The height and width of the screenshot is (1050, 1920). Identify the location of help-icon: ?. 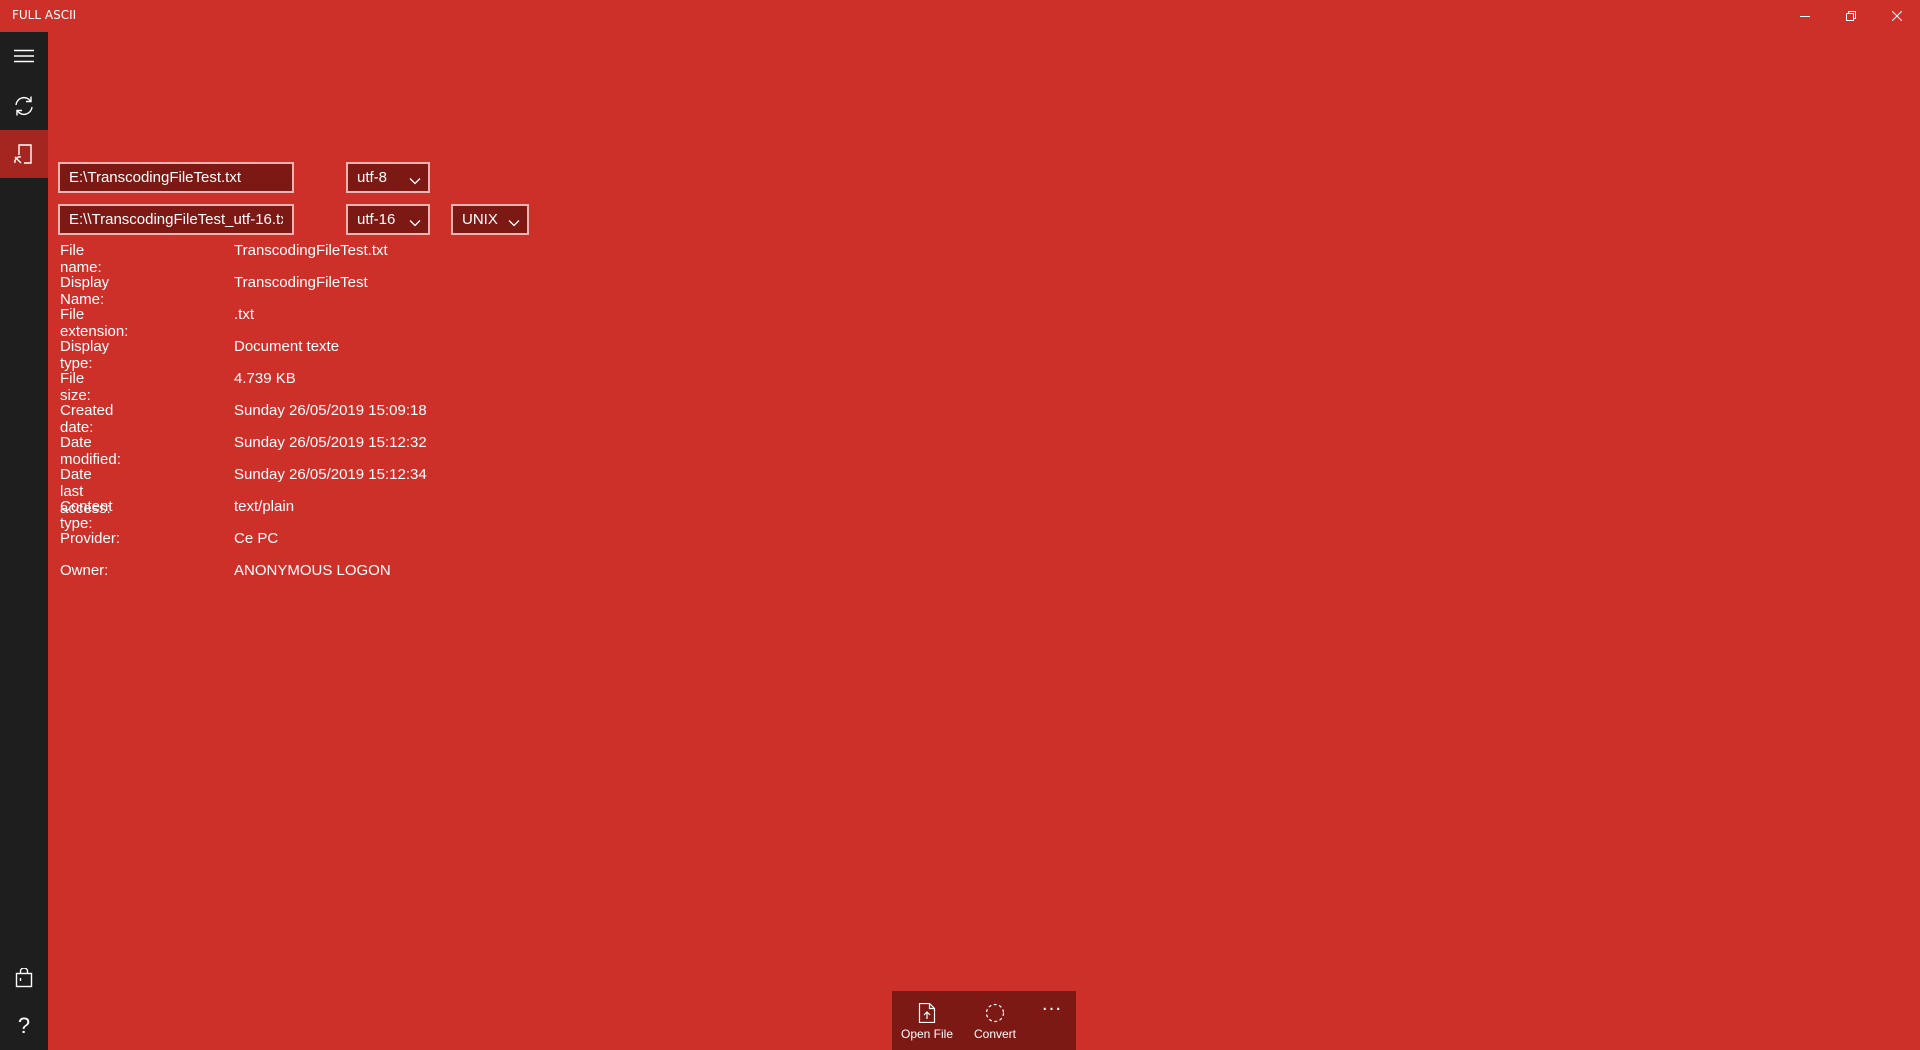
(24, 1025).